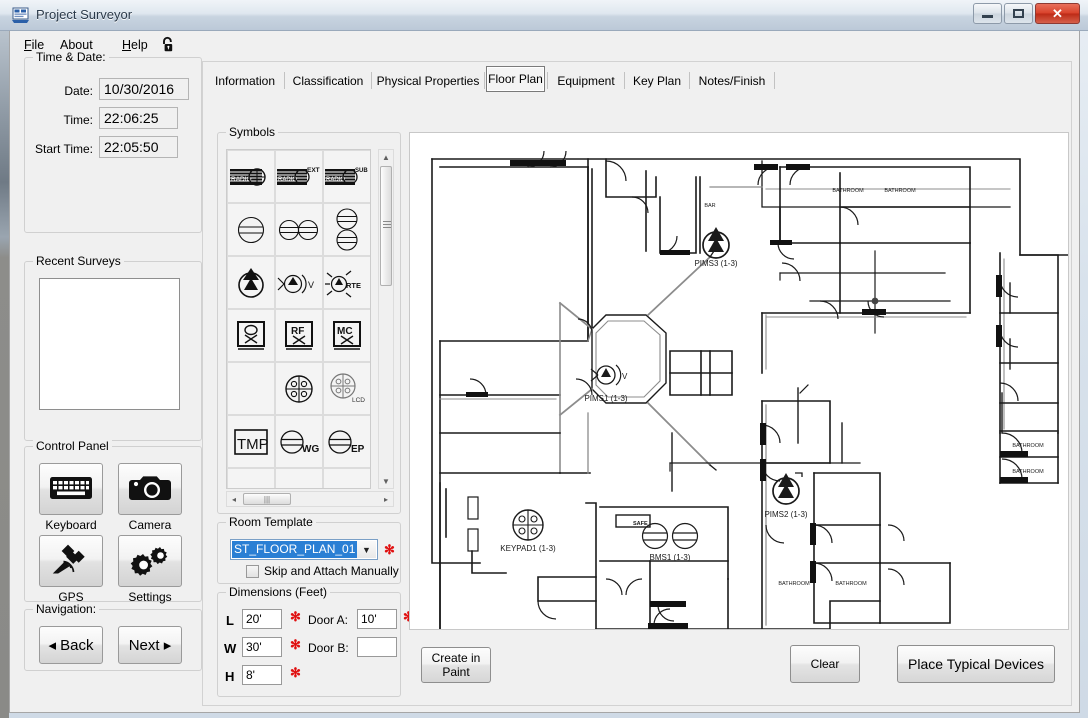 The width and height of the screenshot is (1088, 718). I want to click on symbol-cell-circle-split, so click(251, 229).